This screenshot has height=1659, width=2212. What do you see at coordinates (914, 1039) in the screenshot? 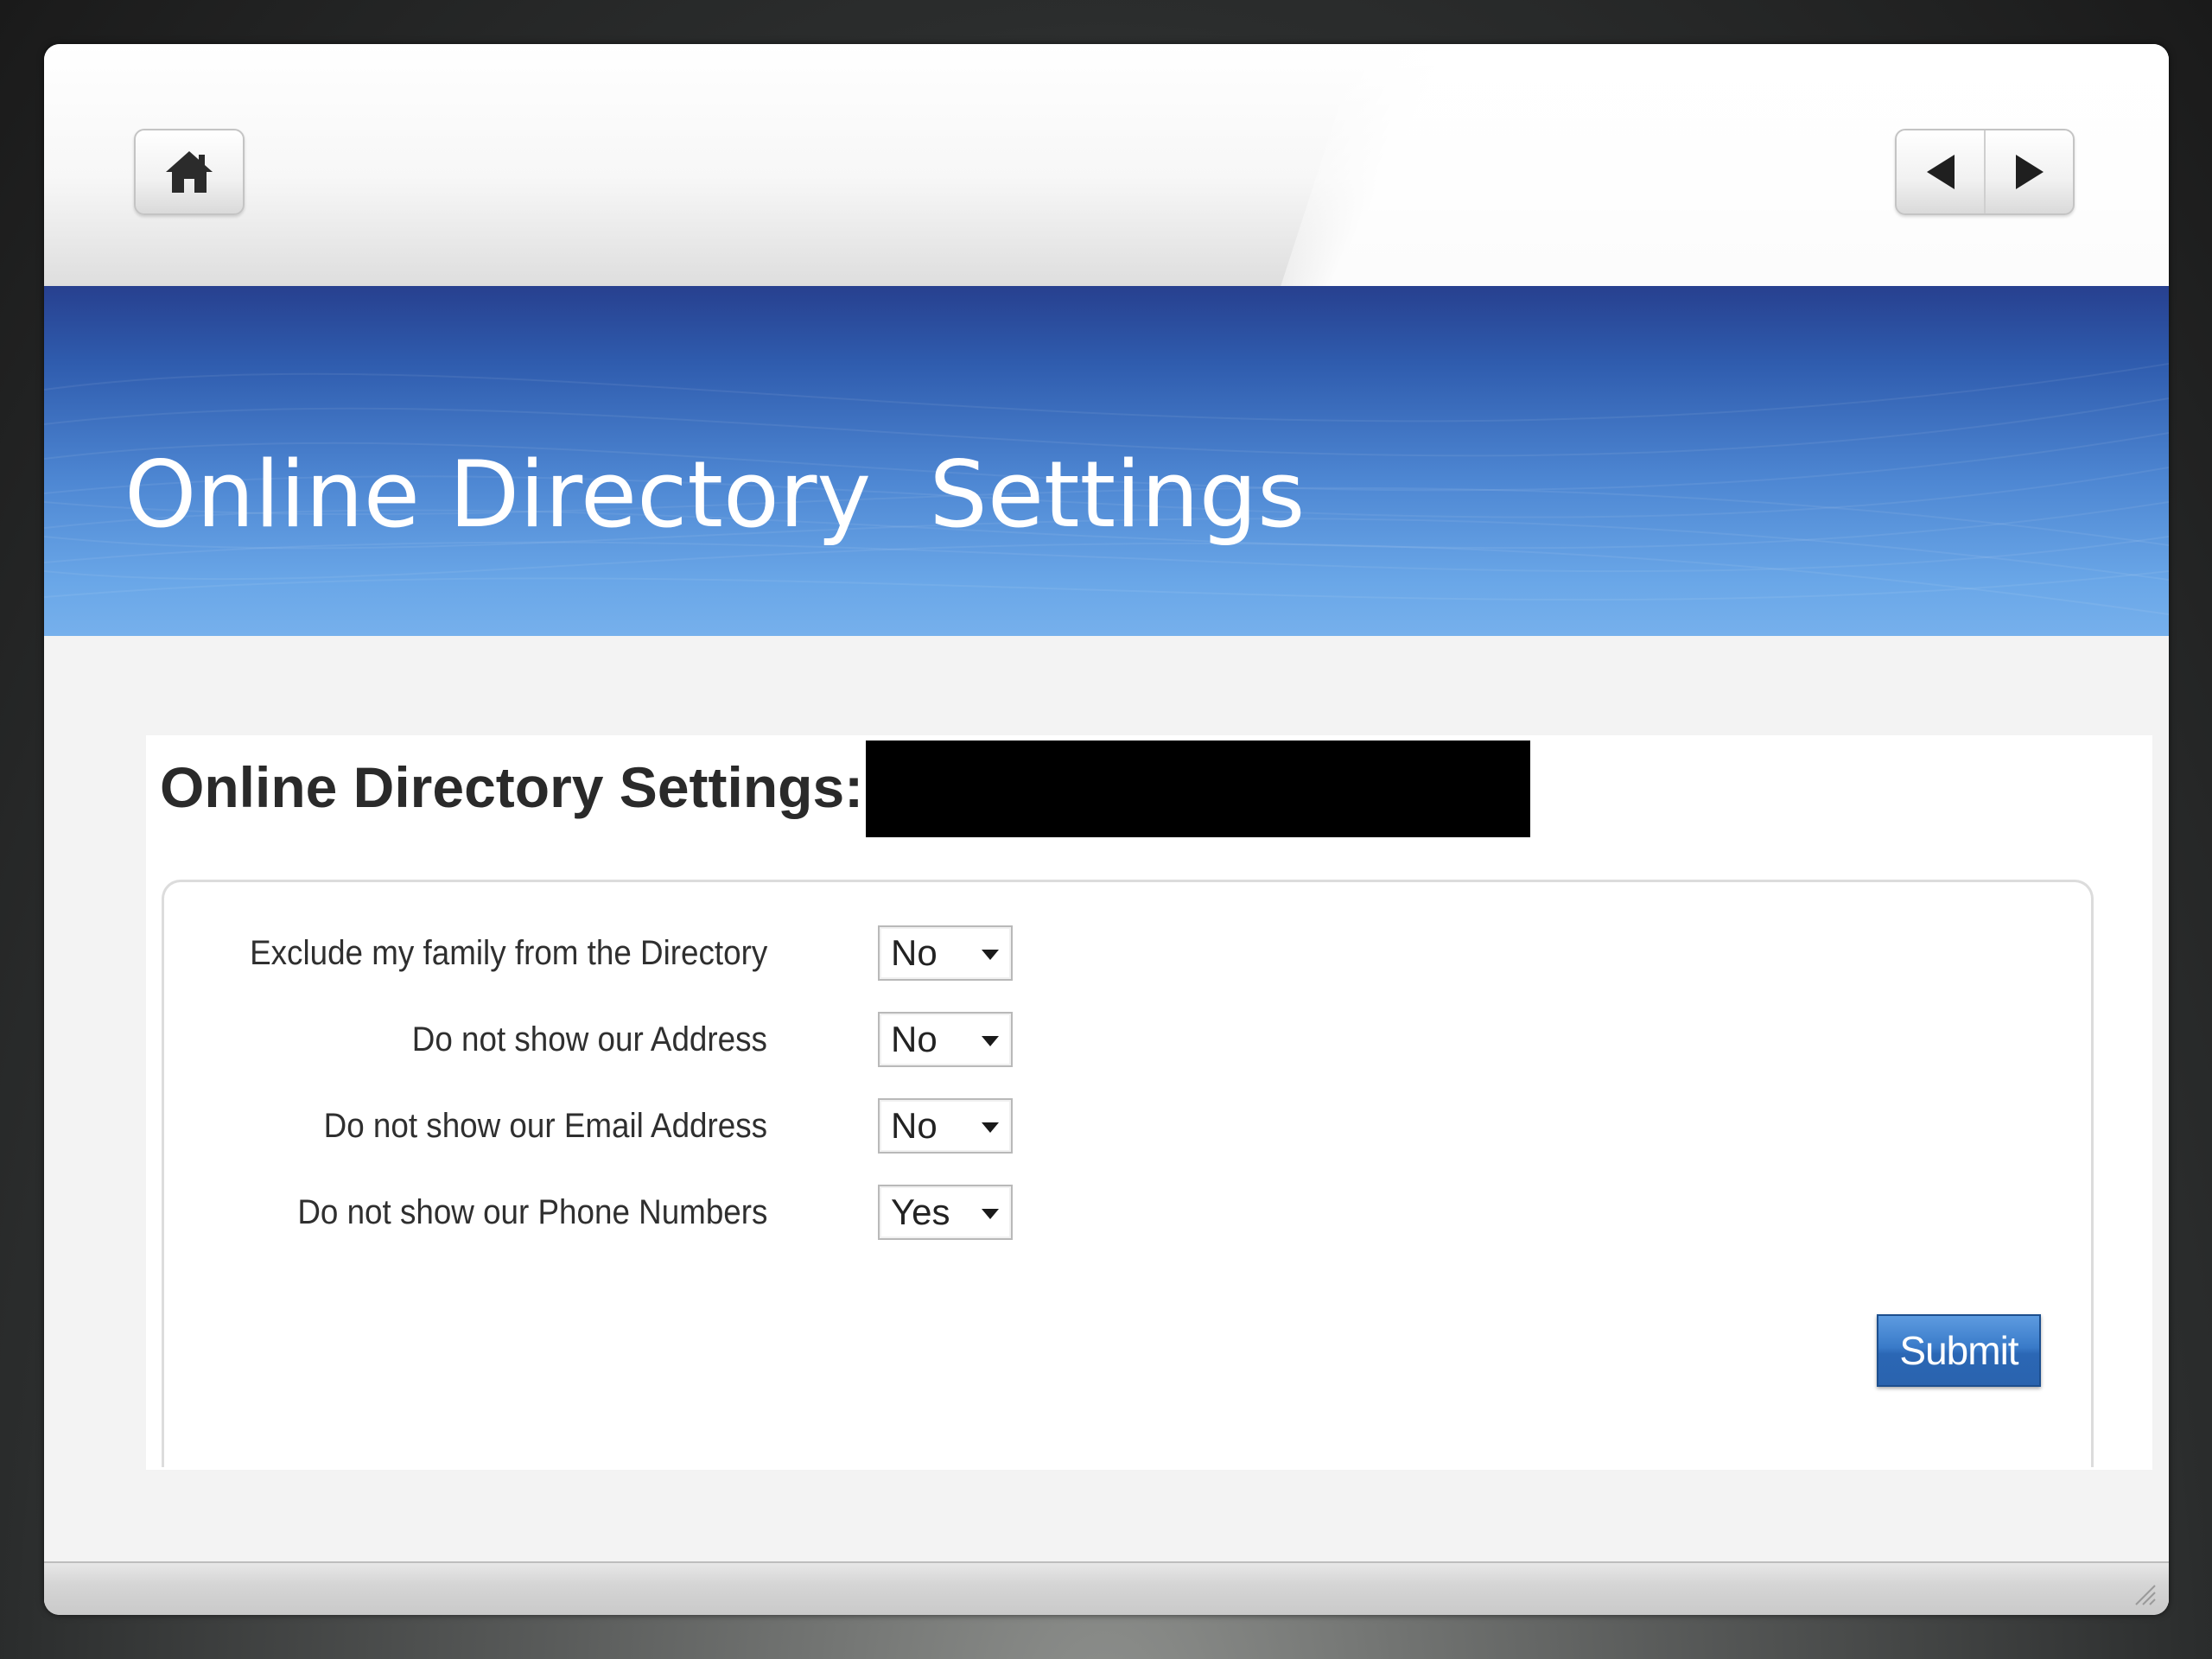
I see `hide-address-value: No` at bounding box center [914, 1039].